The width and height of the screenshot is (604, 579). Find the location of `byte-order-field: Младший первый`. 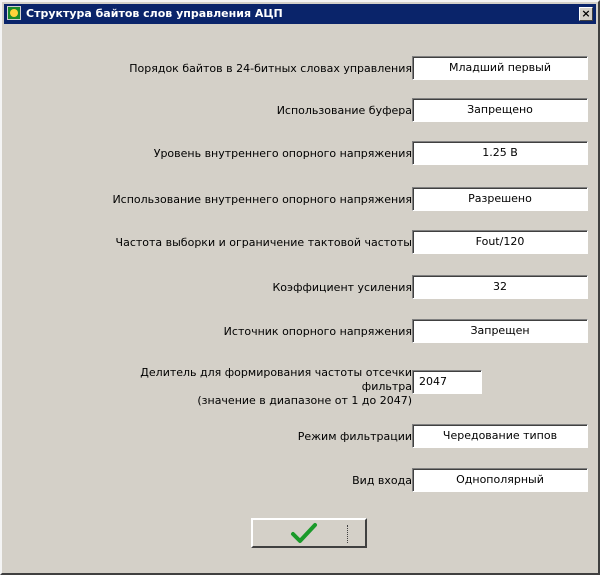

byte-order-field: Младший первый is located at coordinates (500, 68).